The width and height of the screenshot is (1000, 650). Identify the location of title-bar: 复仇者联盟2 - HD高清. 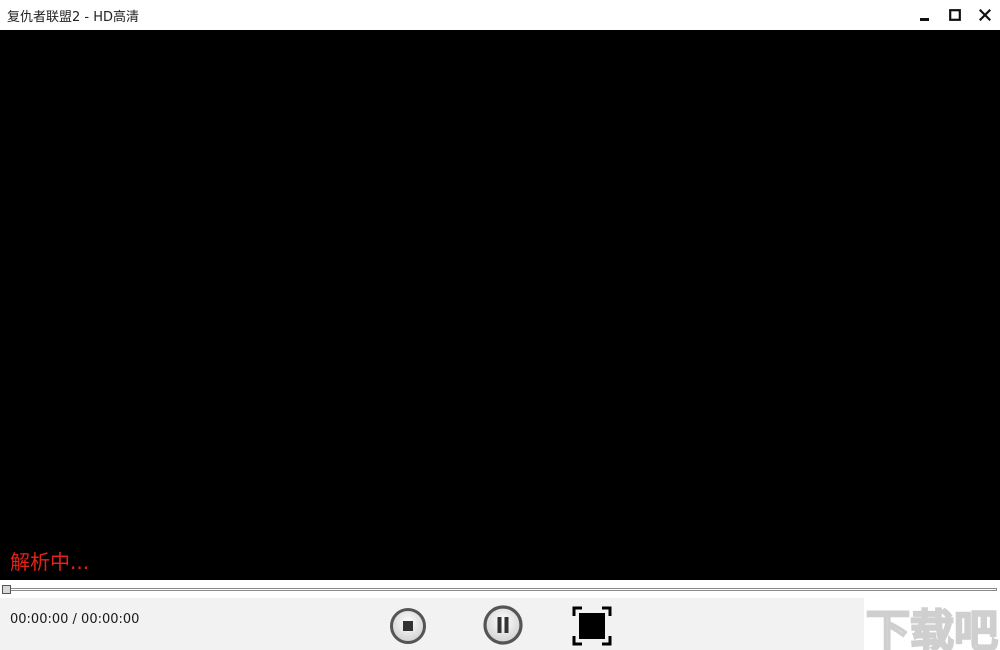
(500, 15).